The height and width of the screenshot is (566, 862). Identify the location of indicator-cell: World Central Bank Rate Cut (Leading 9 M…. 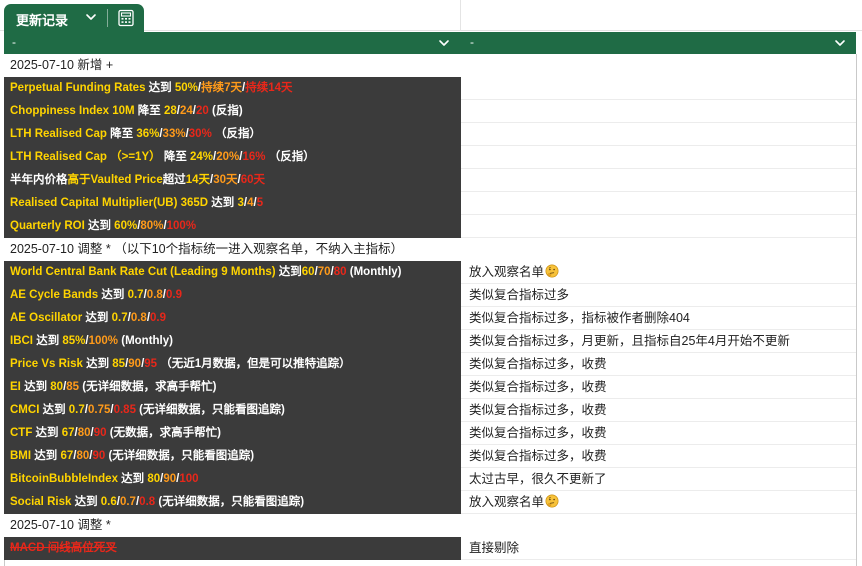
(232, 272).